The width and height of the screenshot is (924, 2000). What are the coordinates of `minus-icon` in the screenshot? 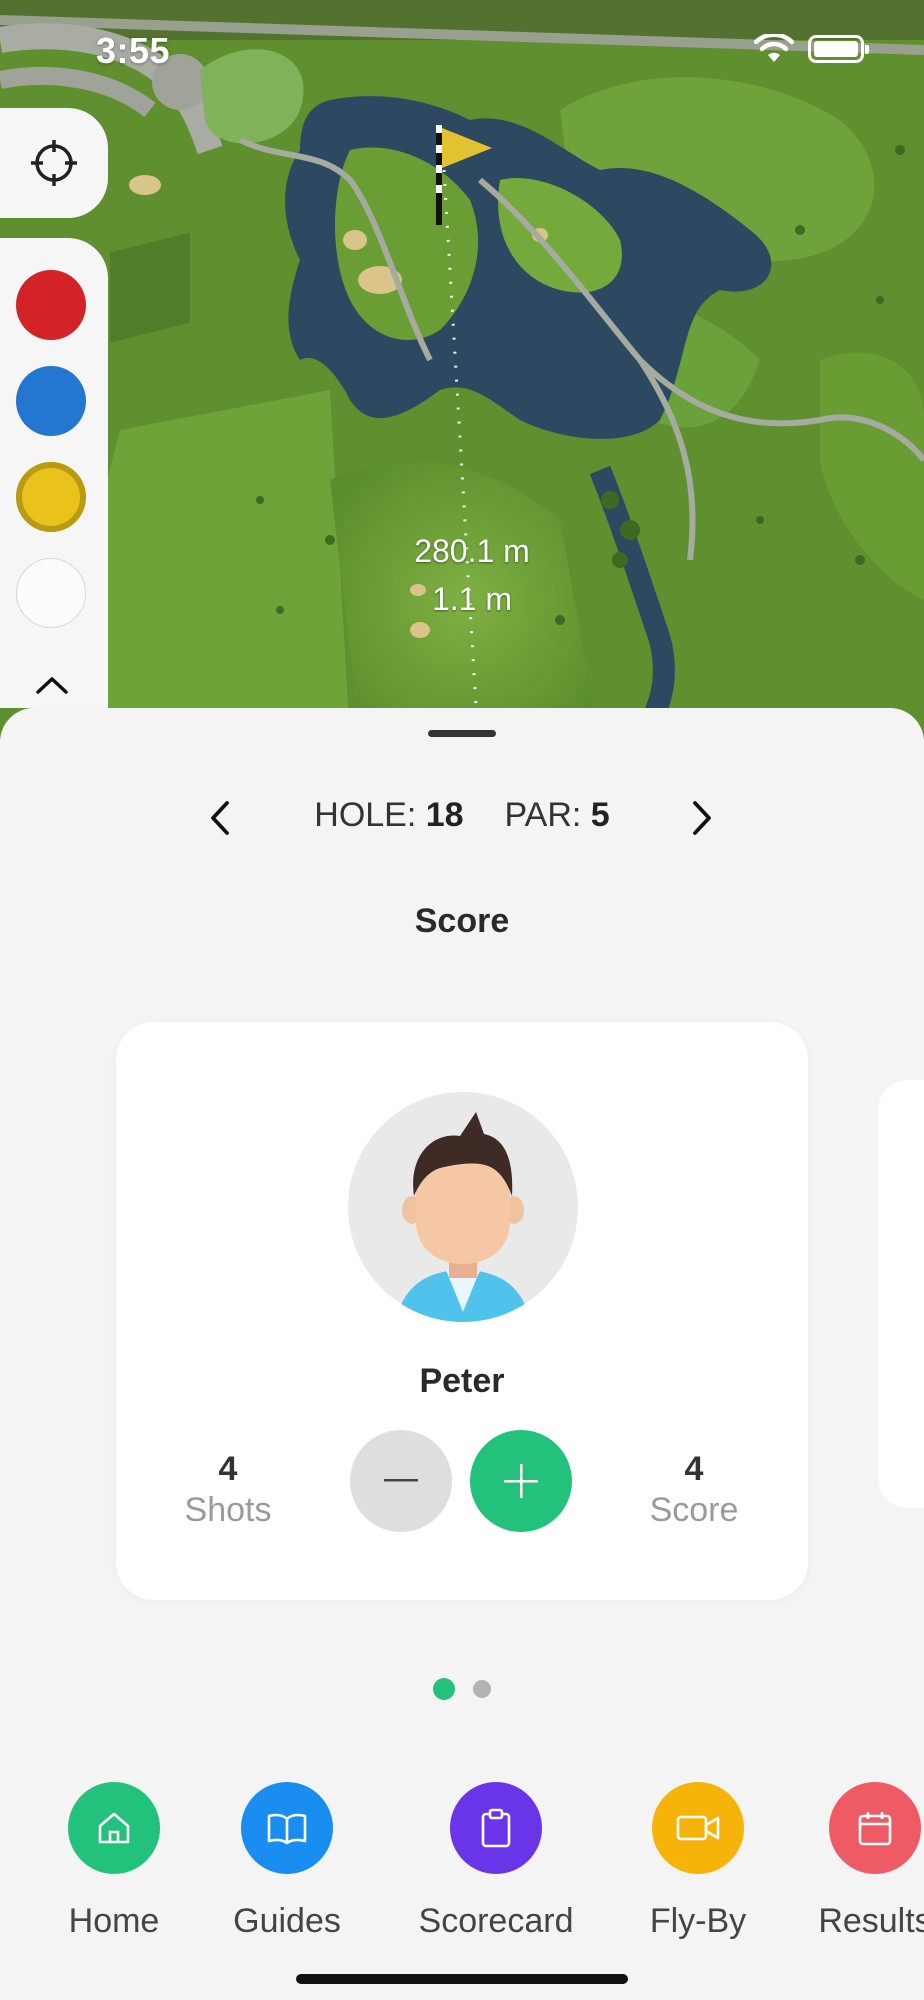 It's located at (401, 1480).